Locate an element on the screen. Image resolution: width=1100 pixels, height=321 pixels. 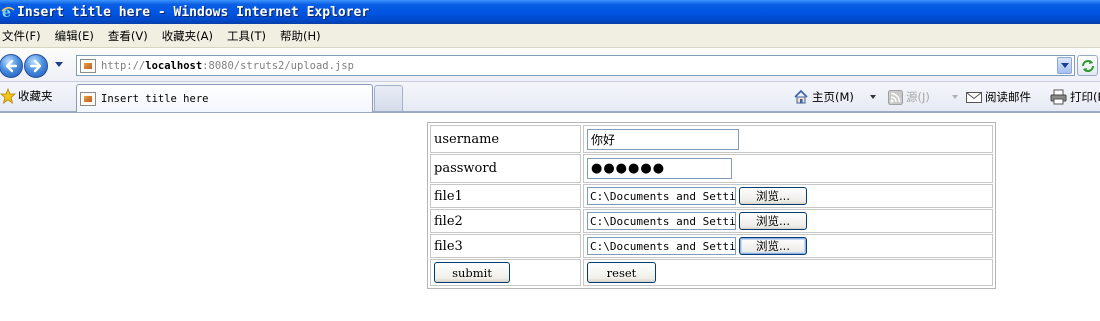
file2-path-input: C:\Documents and Settings is located at coordinates (661, 221).